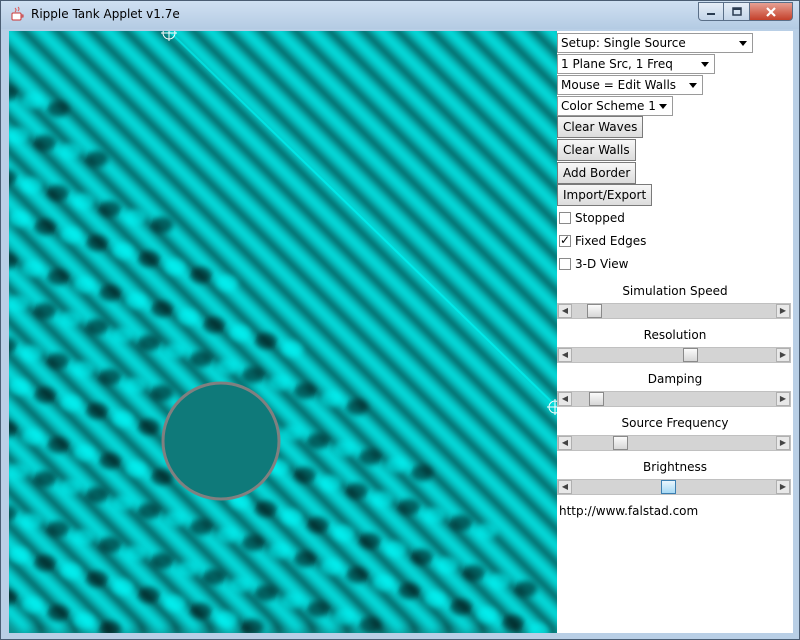 Image resolution: width=800 pixels, height=640 pixels. I want to click on source-select: 1 Plane Src, 1 Freq, so click(636, 64).